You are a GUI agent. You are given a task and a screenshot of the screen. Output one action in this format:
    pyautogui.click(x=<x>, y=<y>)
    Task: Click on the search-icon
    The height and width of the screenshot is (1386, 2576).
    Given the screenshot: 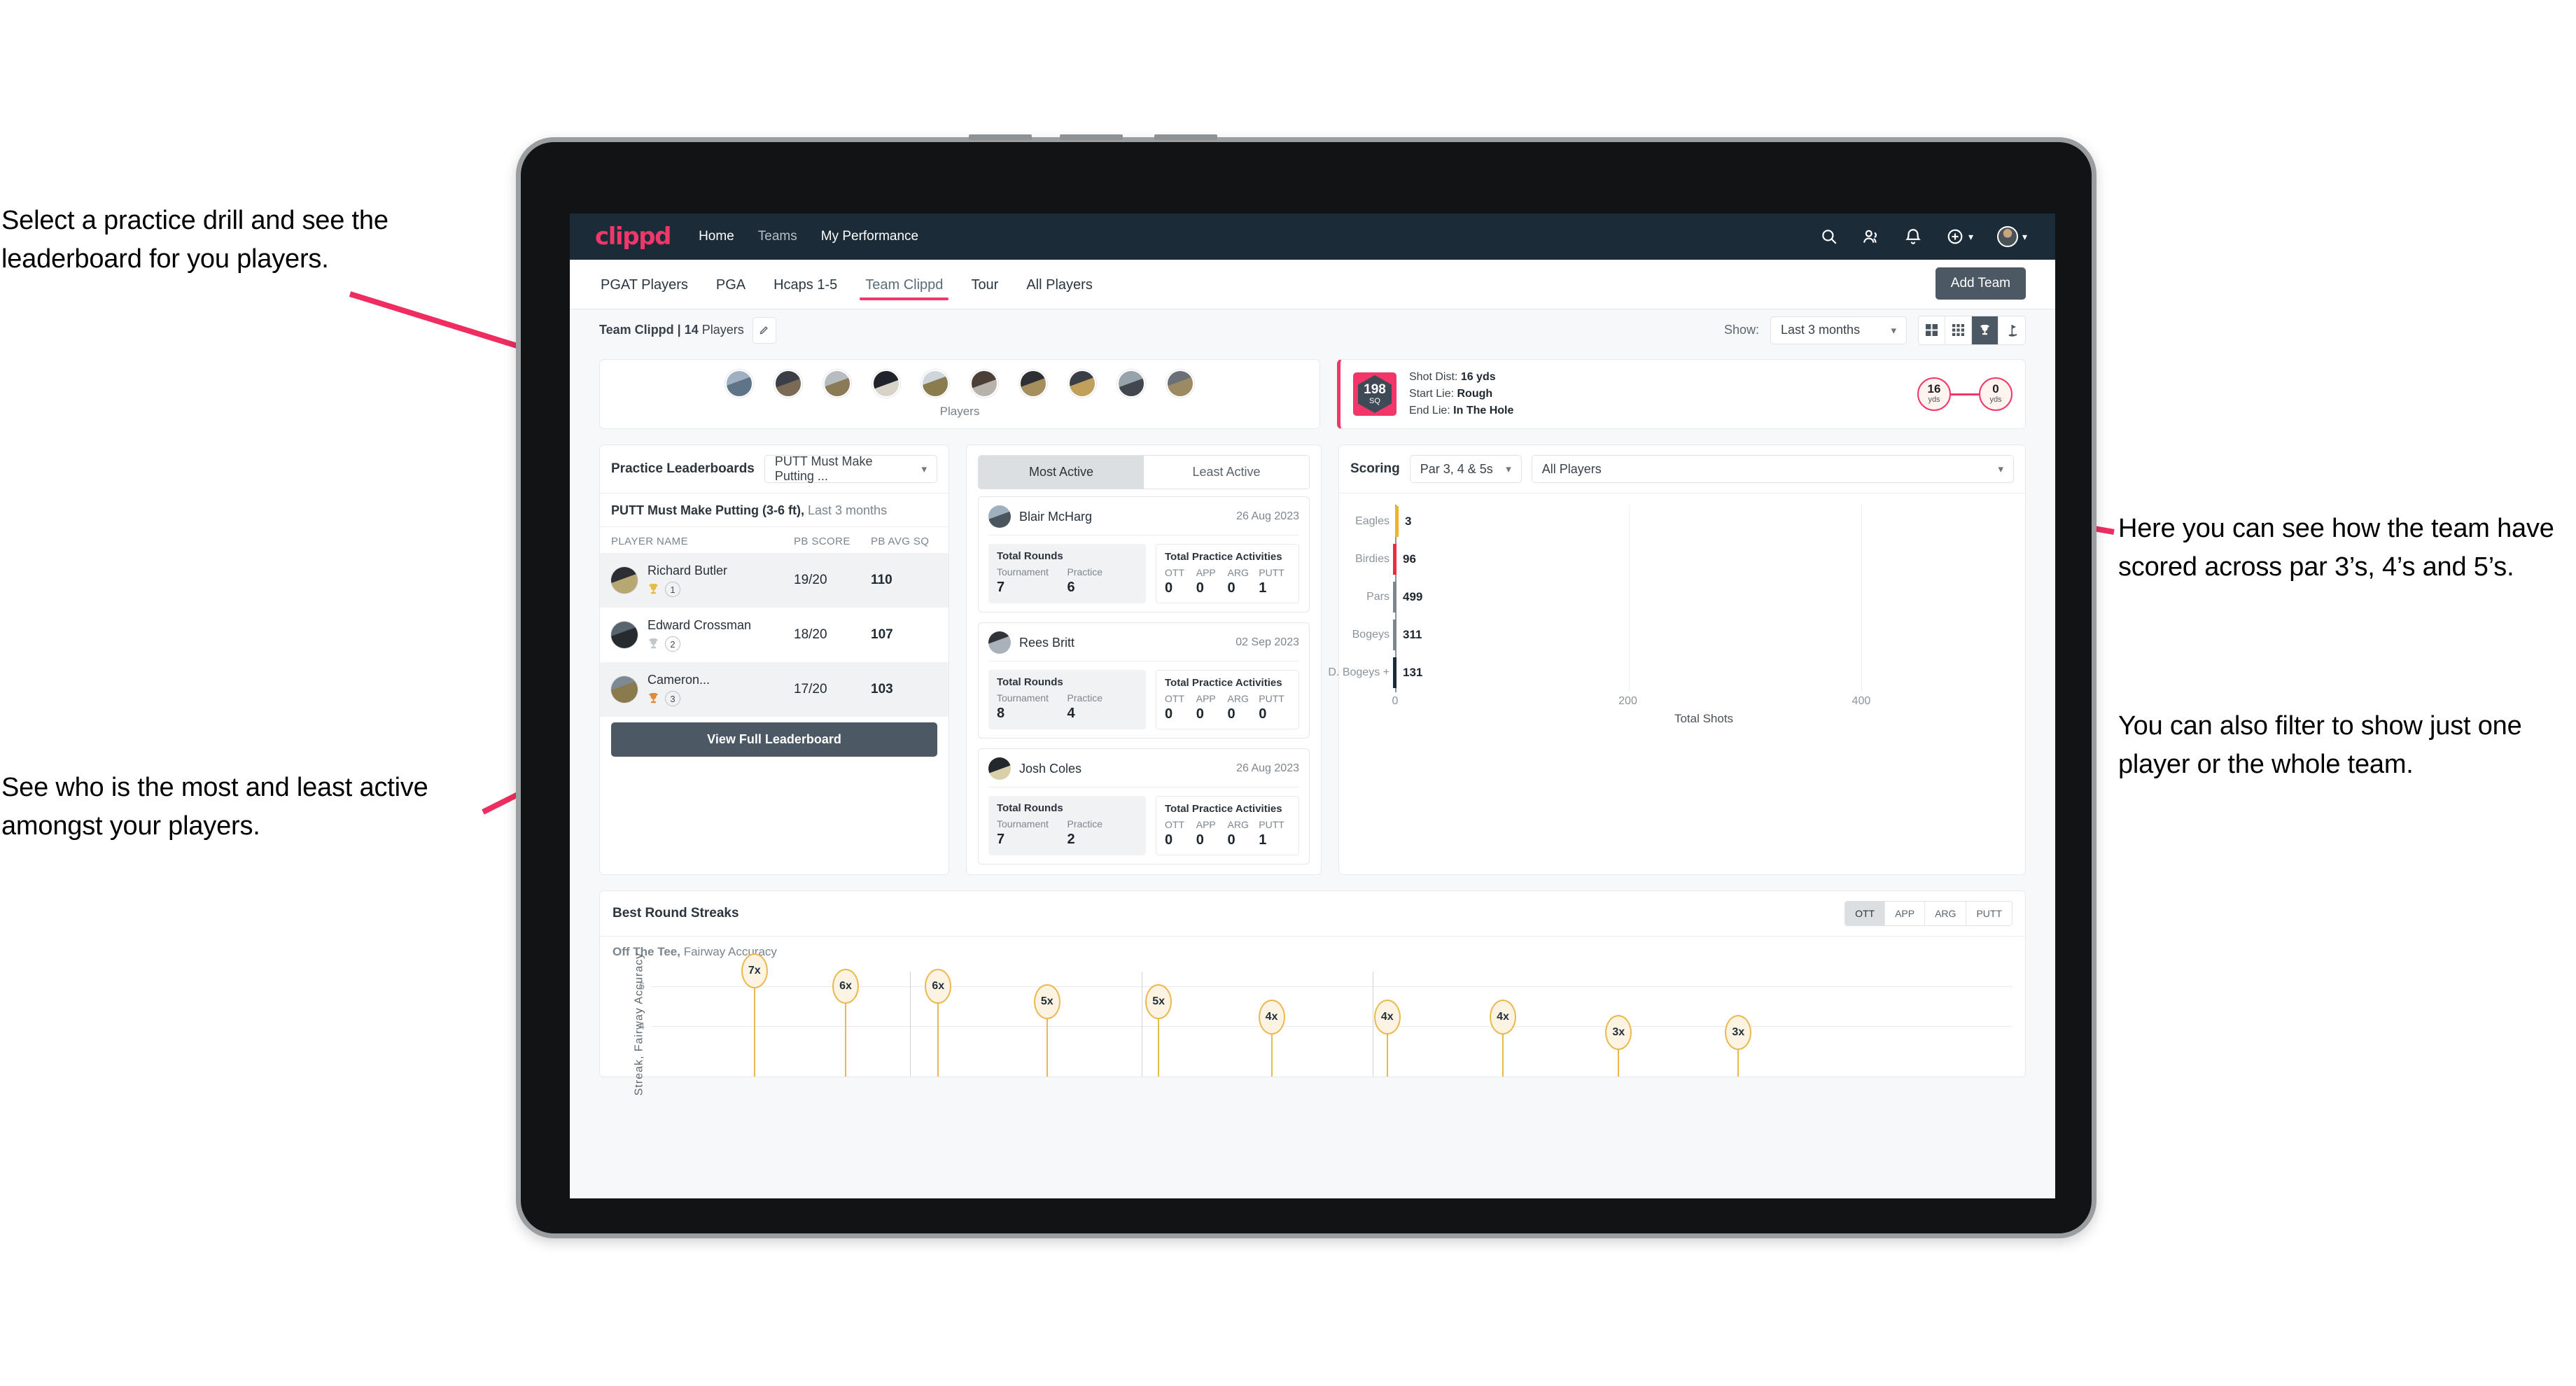 What is the action you would take?
    pyautogui.click(x=1829, y=236)
    